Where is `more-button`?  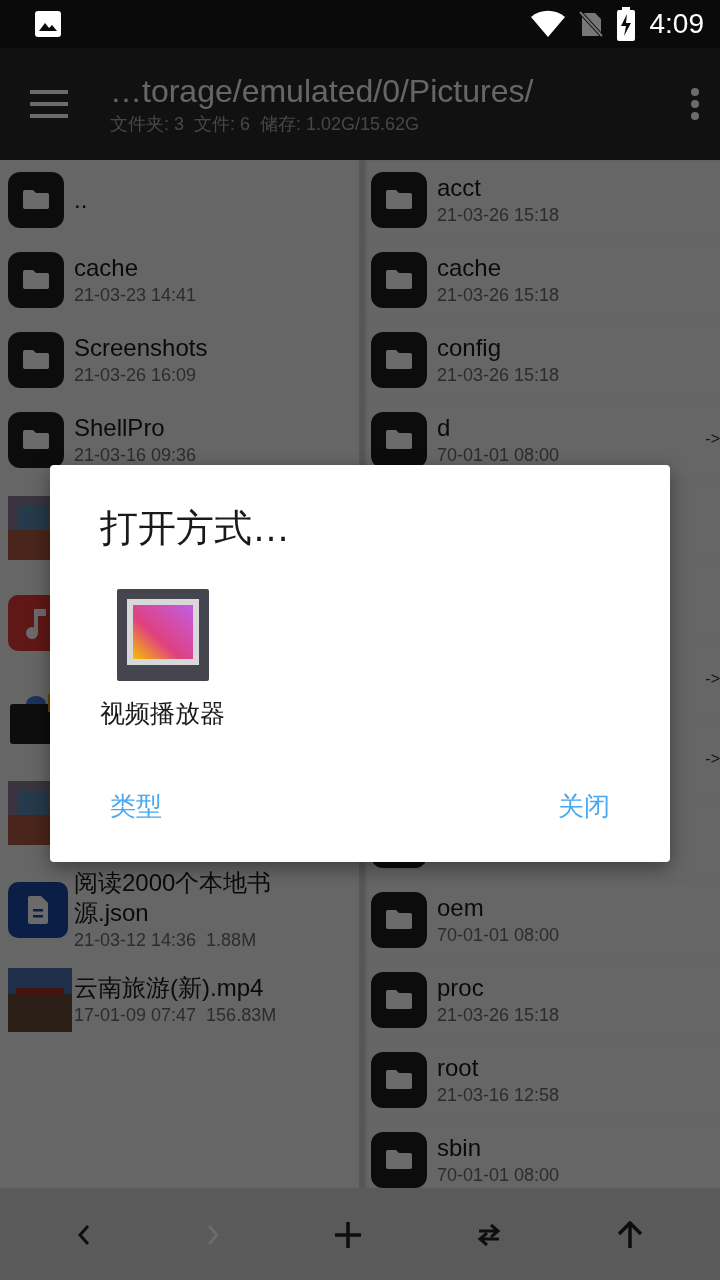 more-button is located at coordinates (695, 104).